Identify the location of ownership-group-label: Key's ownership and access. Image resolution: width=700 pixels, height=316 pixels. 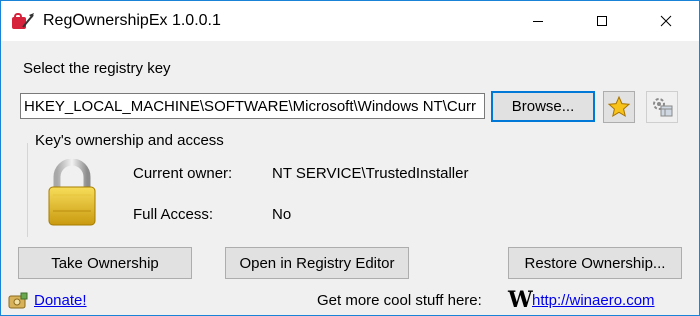
(129, 140).